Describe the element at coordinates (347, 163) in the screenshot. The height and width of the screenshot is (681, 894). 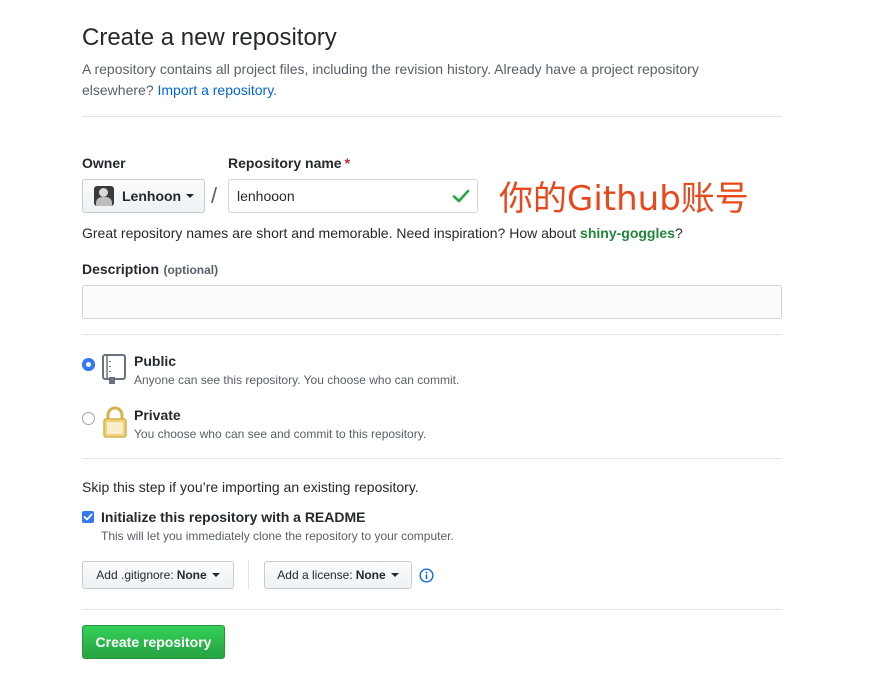
I see `required-mark: *` at that location.